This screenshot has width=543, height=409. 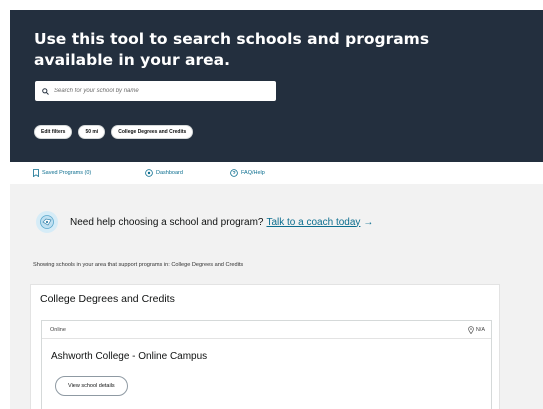 I want to click on saved-programs-label: Saved Programs (0), so click(x=67, y=173).